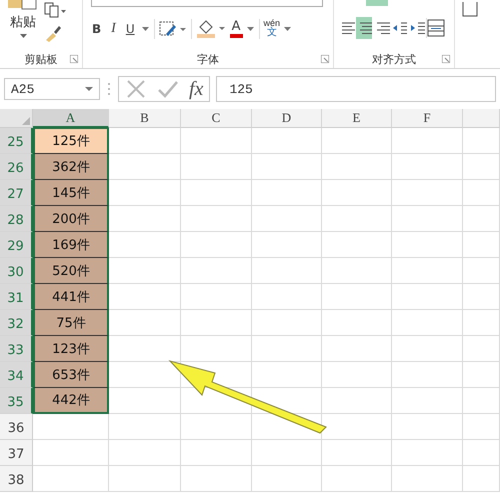  I want to click on column-header: A, so click(71, 118).